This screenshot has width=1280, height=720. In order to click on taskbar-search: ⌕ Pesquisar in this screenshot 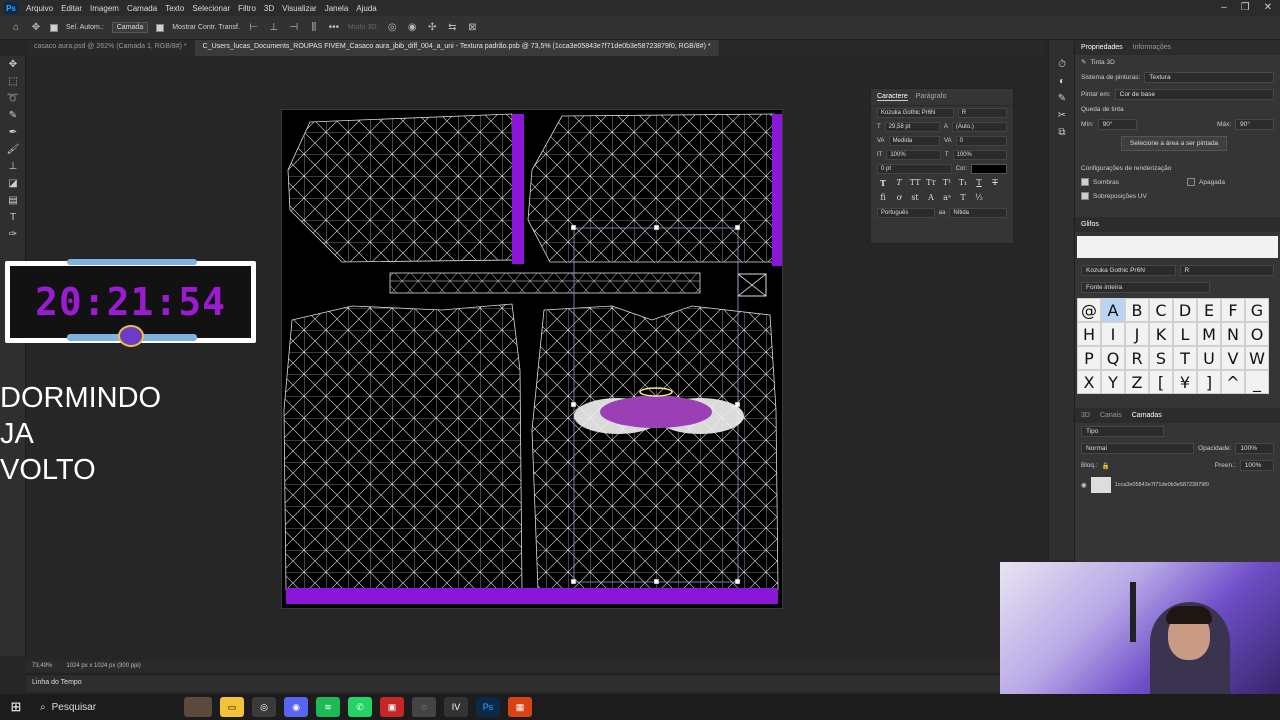, I will do `click(106, 707)`.